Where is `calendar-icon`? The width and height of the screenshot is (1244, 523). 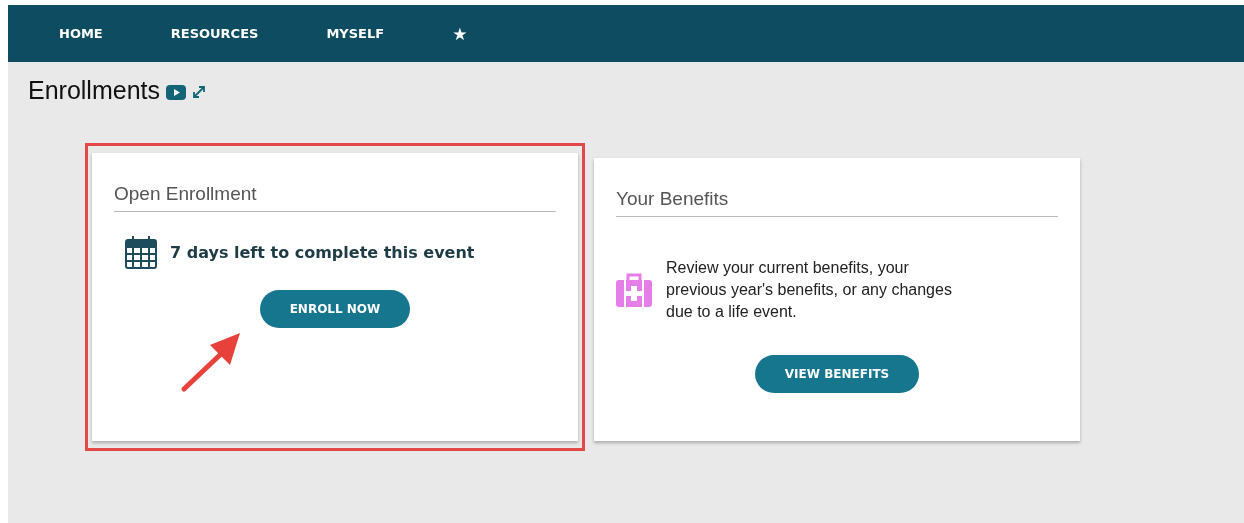 calendar-icon is located at coordinates (141, 252).